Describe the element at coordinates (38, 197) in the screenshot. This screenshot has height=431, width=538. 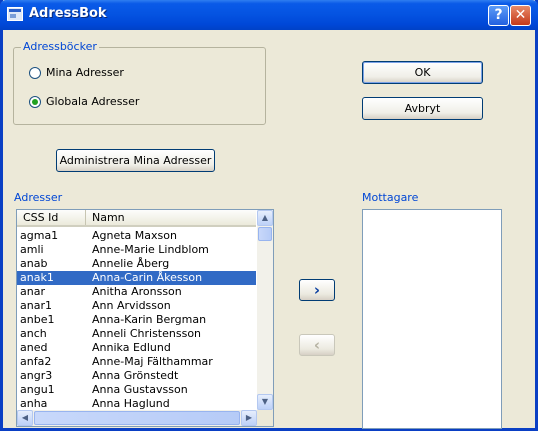
I see `addresses-label: Adresser` at that location.